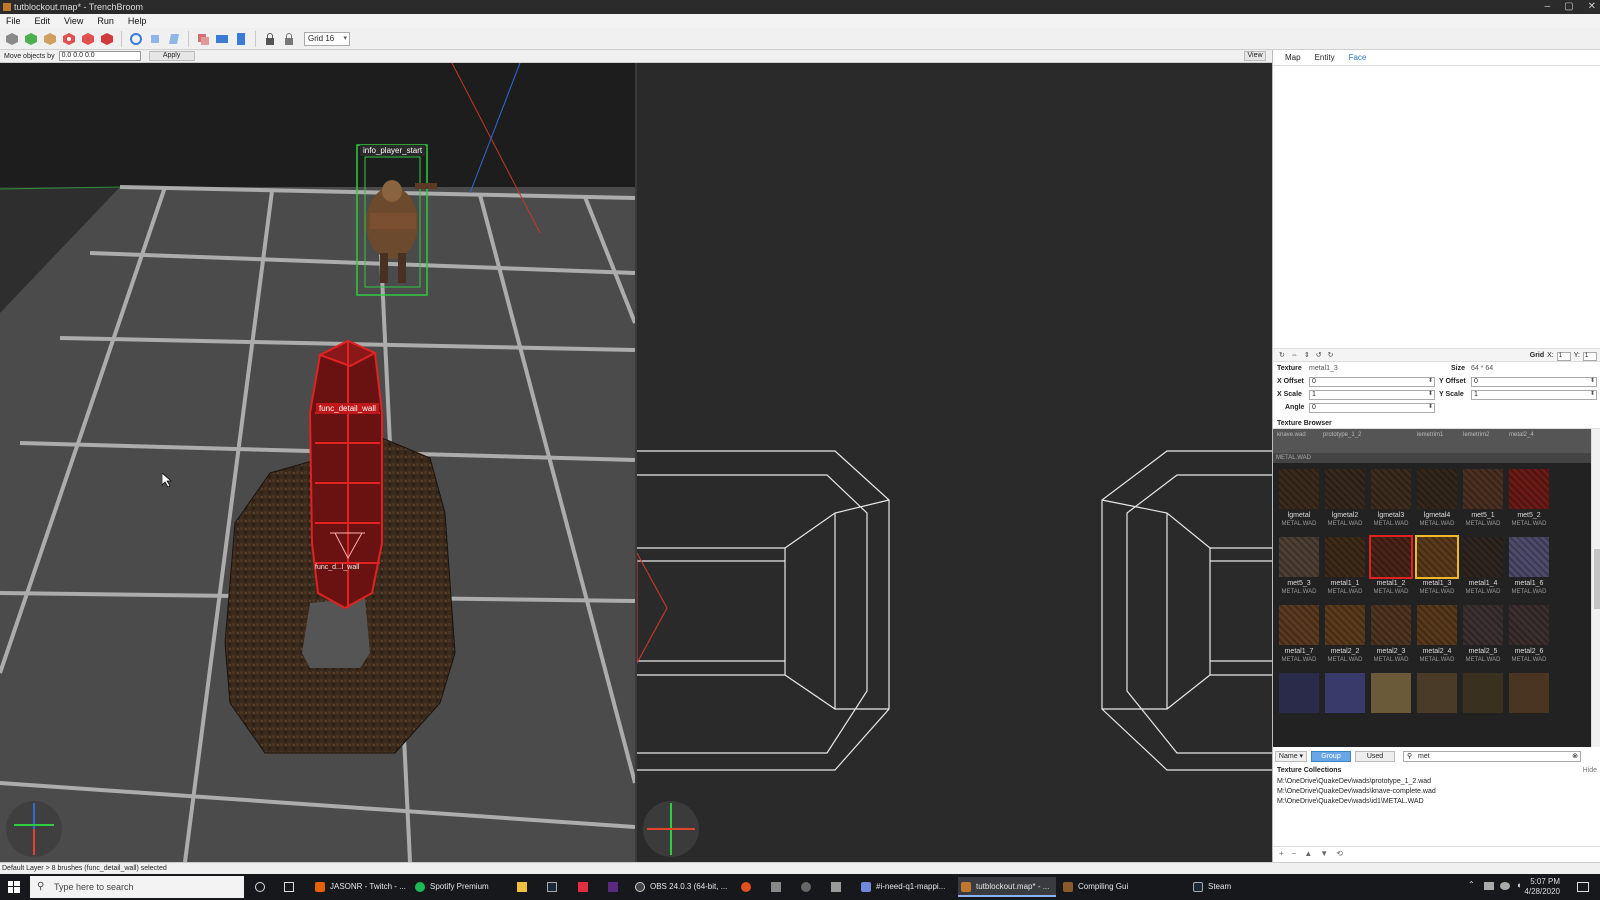 This screenshot has width=1600, height=900. I want to click on steam-pinned-icon, so click(552, 887).